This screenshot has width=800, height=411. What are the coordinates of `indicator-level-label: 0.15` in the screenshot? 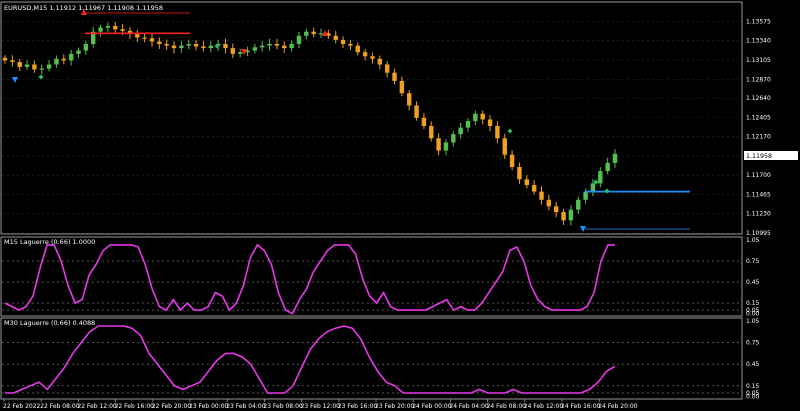 It's located at (753, 303).